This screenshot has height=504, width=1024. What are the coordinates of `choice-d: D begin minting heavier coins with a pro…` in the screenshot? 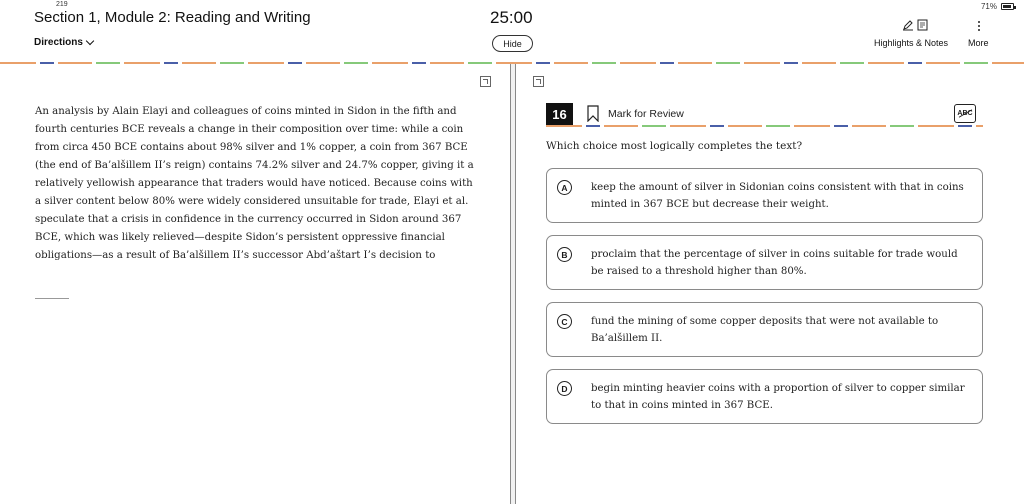 It's located at (764, 396).